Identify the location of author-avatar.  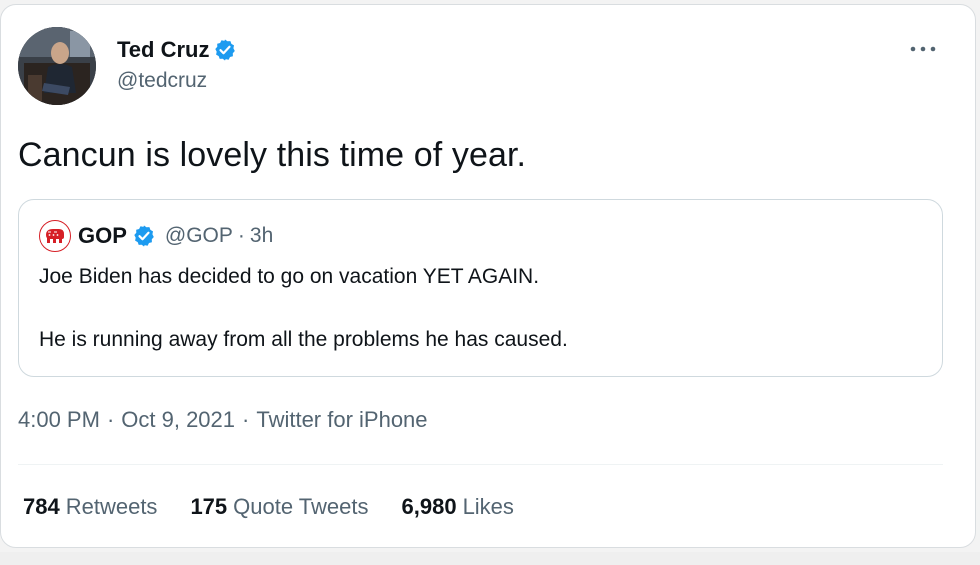
(57, 66).